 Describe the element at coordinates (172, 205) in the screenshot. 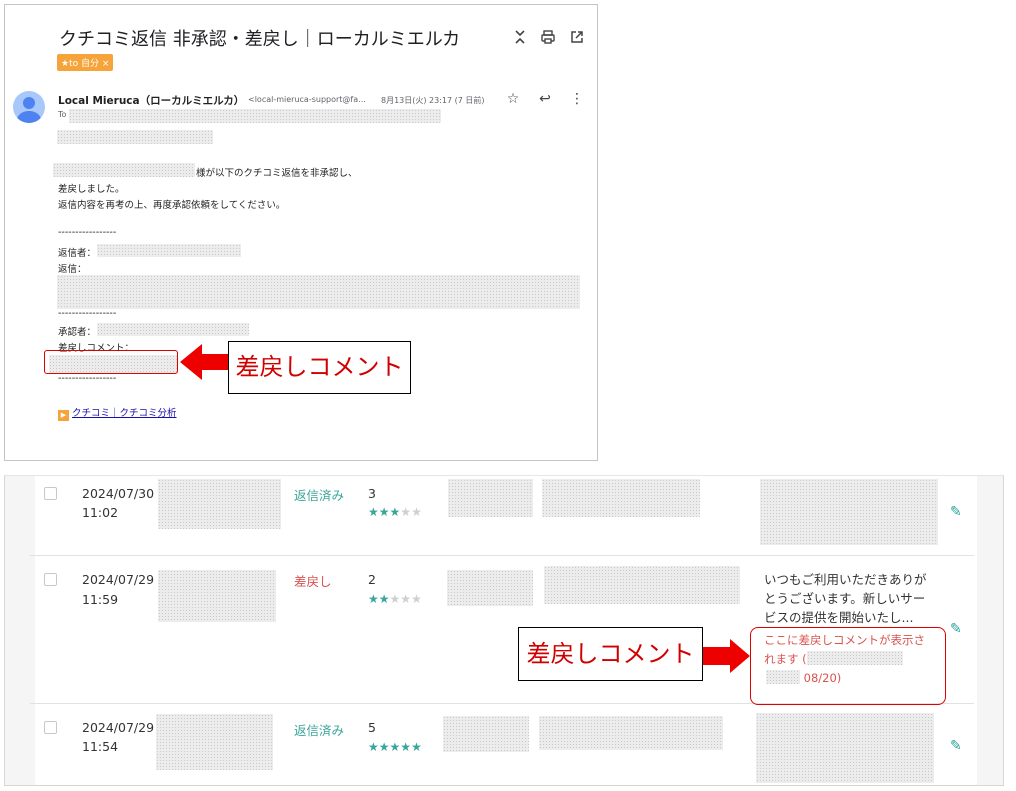

I see `body-line-3: 返信内容を再考の上、再度承認依頼をしてください。` at that location.